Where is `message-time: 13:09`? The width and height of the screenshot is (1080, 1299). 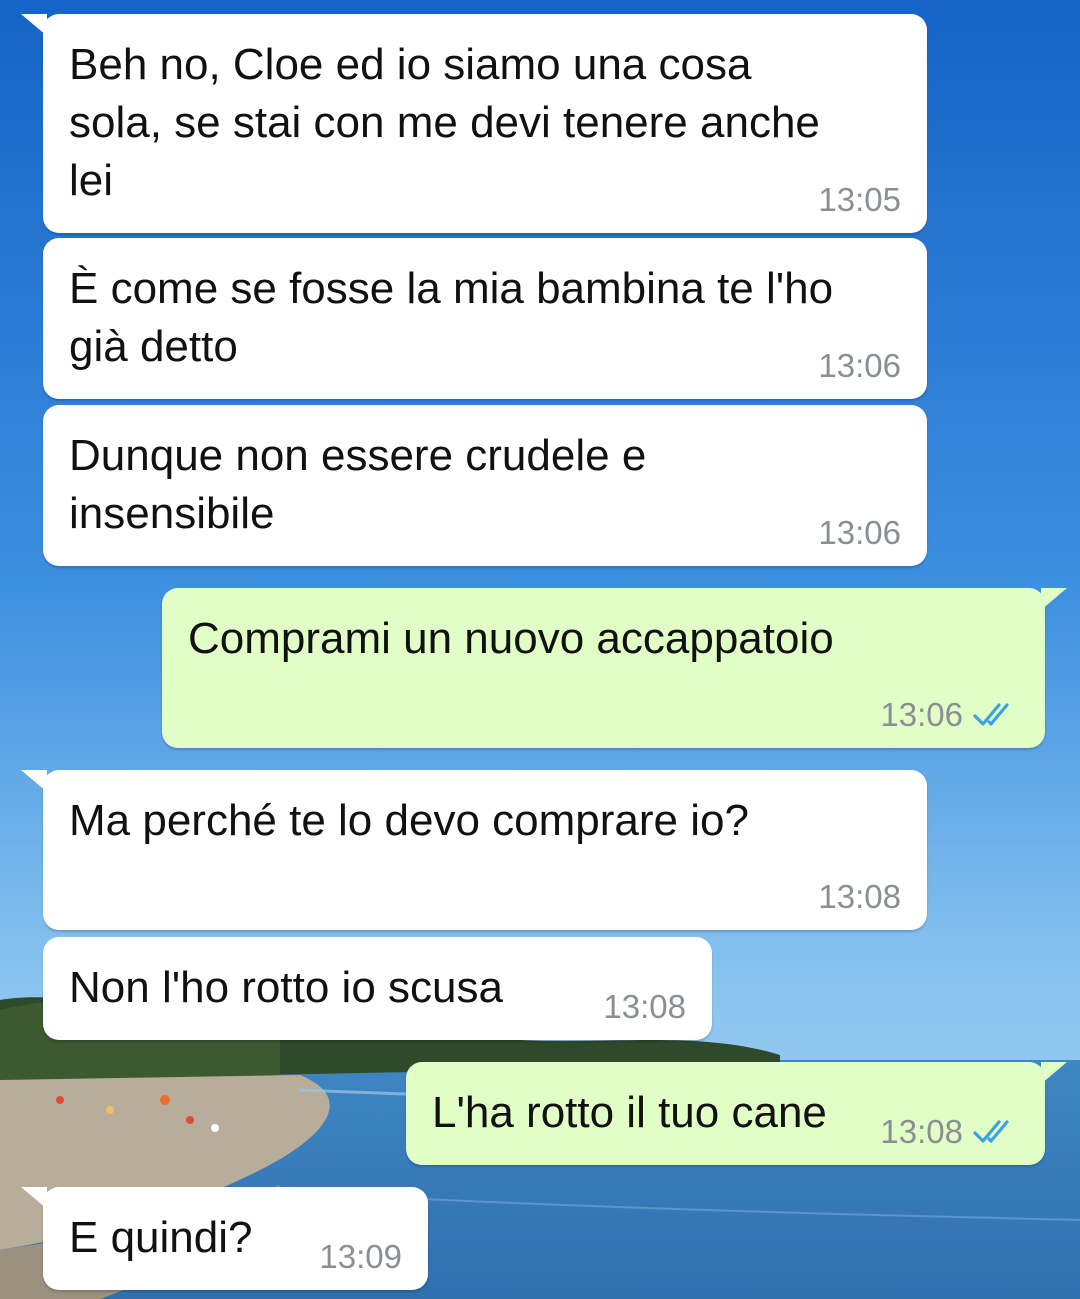
message-time: 13:09 is located at coordinates (360, 1256).